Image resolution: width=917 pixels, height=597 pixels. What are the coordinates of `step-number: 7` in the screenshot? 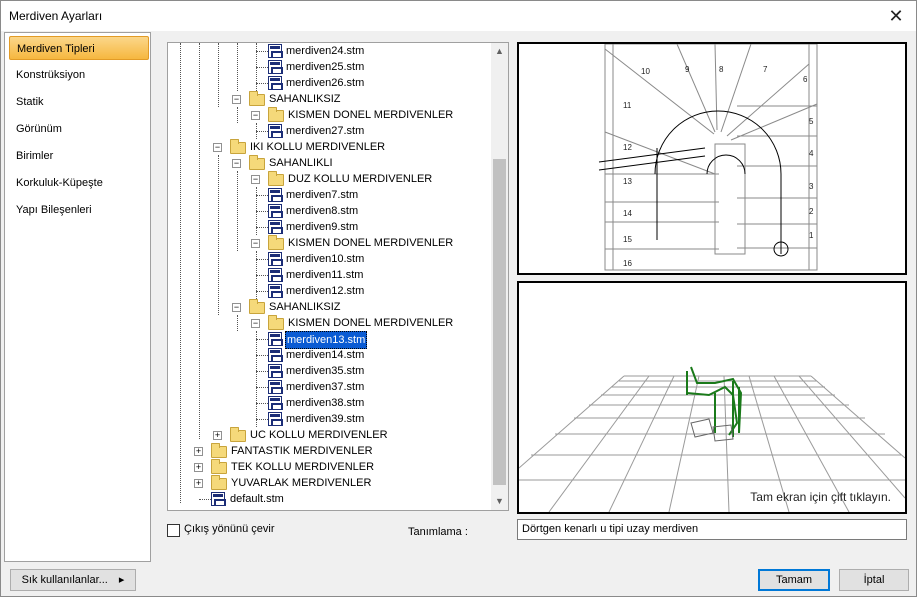 It's located at (765, 69).